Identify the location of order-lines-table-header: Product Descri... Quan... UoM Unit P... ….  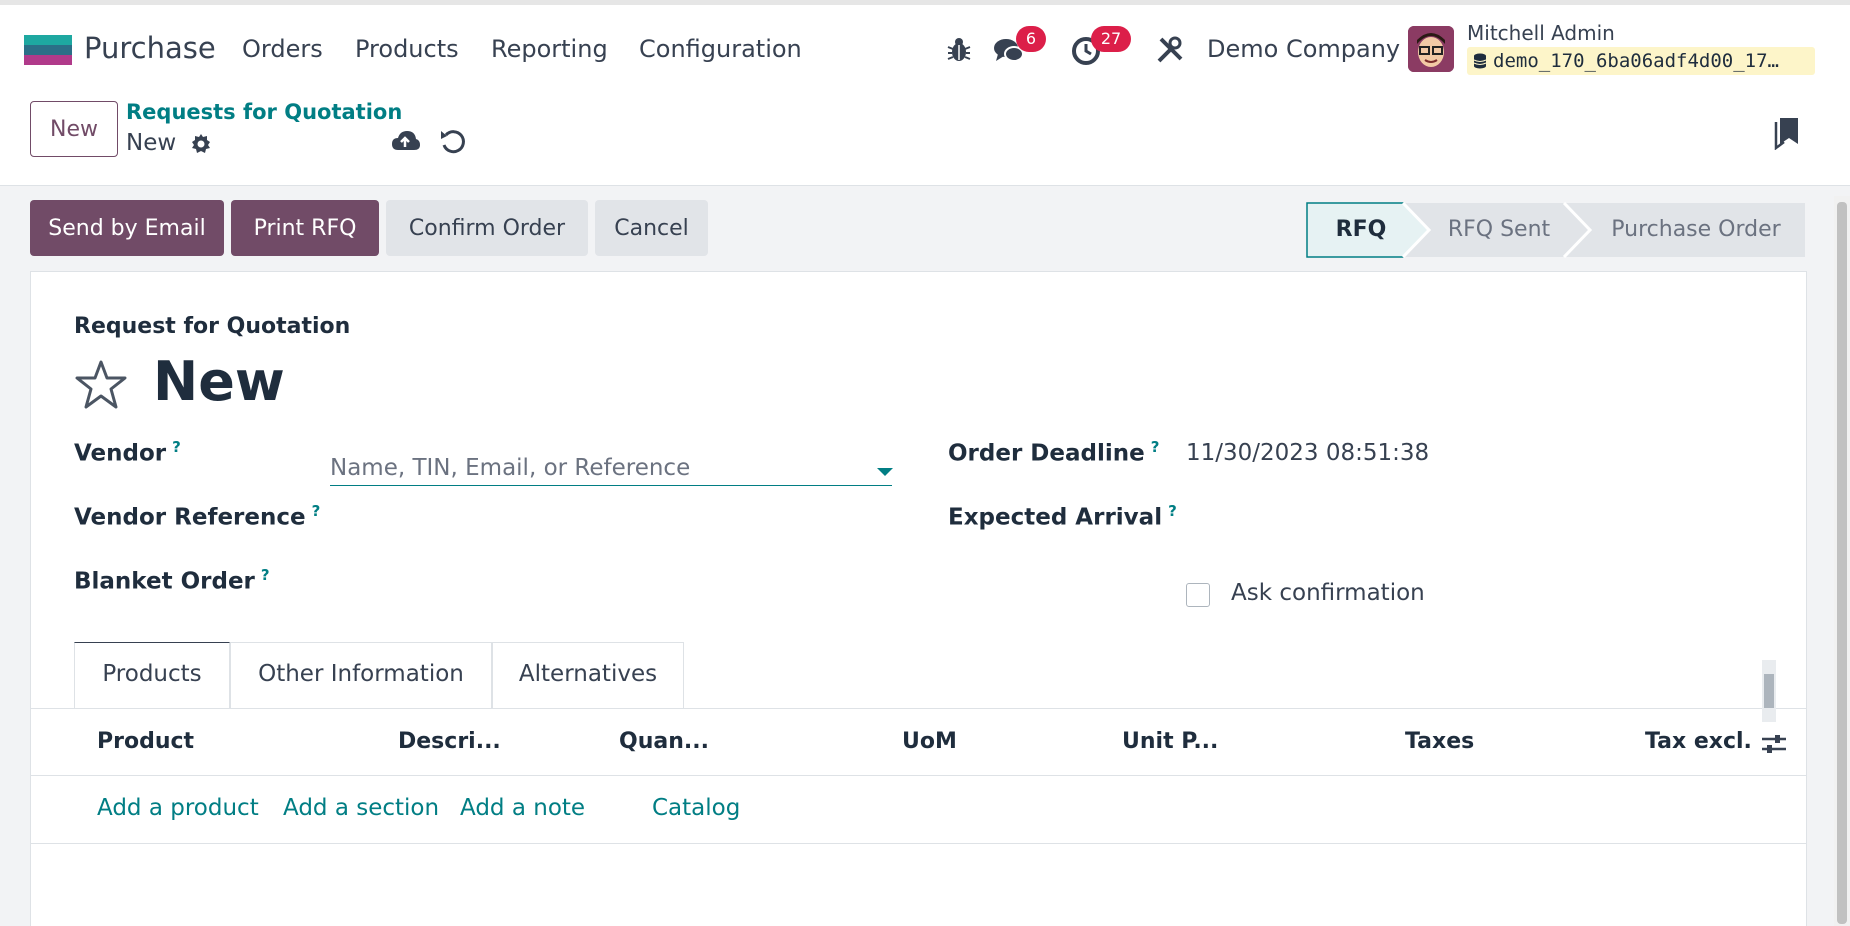
(918, 742).